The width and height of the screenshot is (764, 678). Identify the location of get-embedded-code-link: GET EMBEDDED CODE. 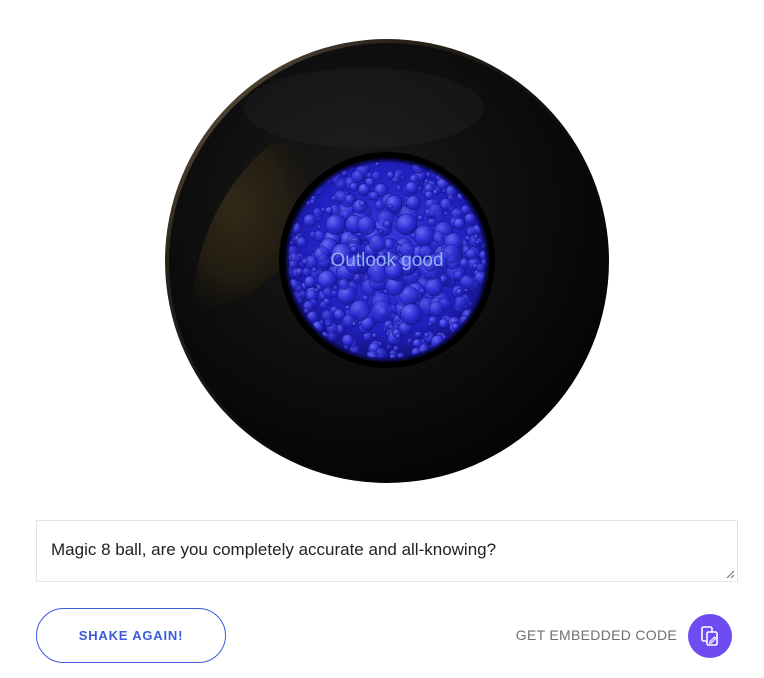
(596, 635).